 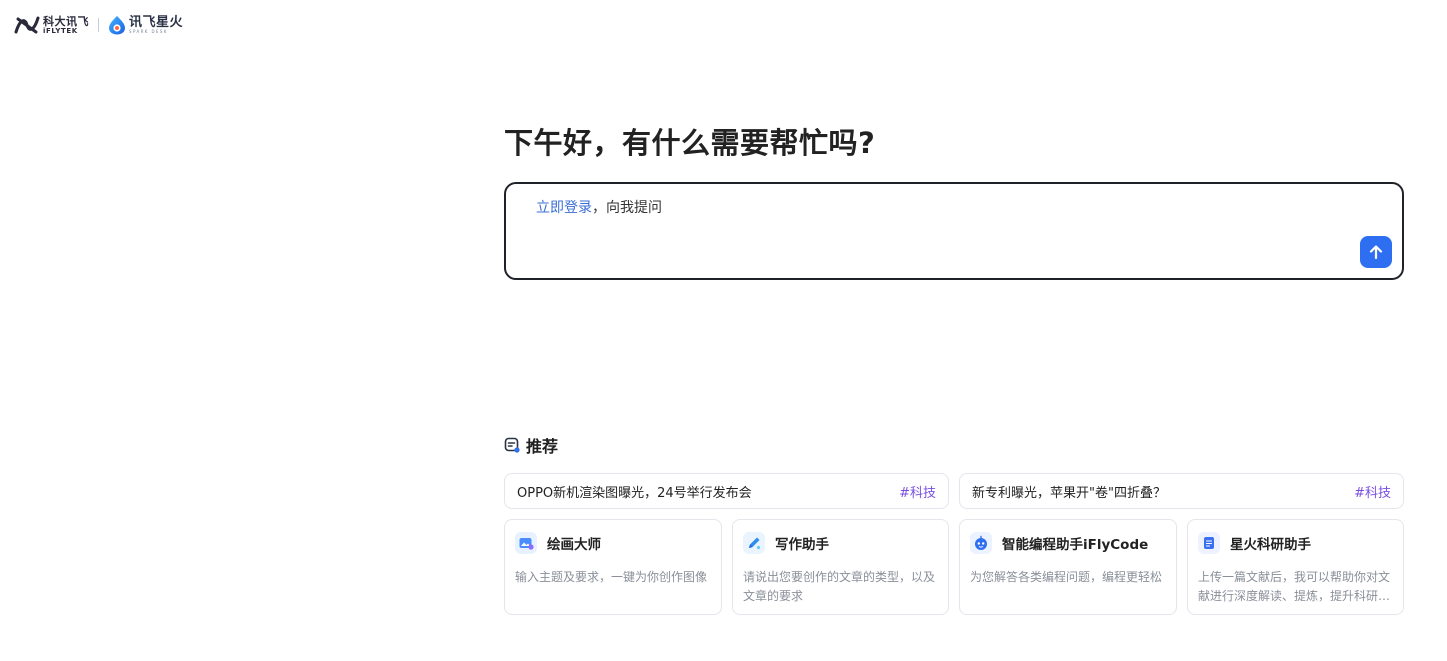 What do you see at coordinates (690, 143) in the screenshot?
I see `greeting-title: 下午好，有什么需要帮忙吗?` at bounding box center [690, 143].